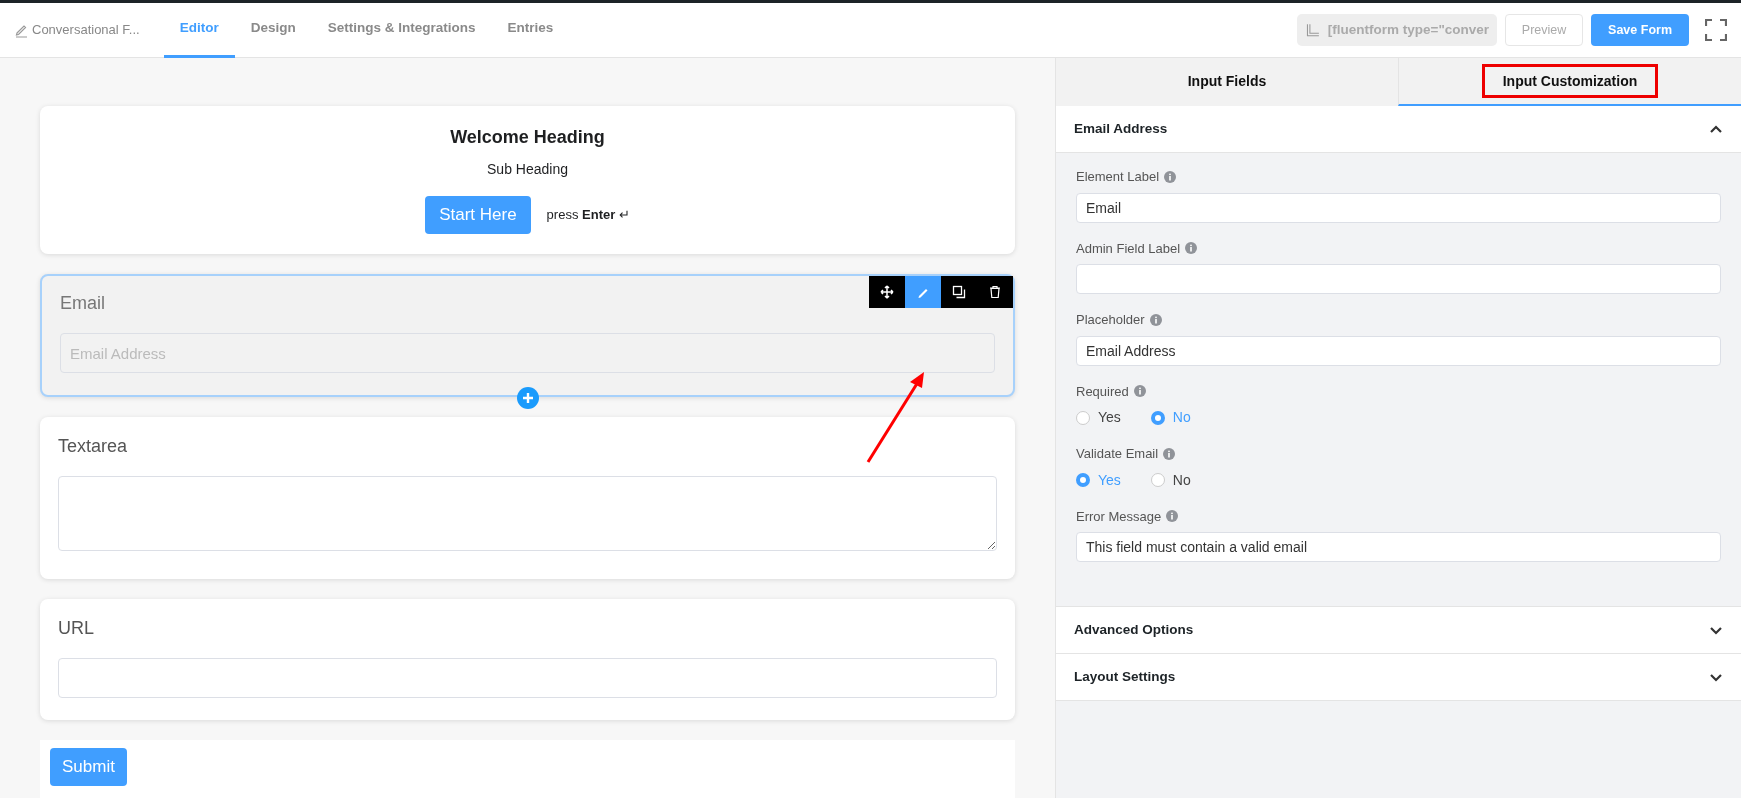  I want to click on section-header: Email Address, so click(1398, 129).